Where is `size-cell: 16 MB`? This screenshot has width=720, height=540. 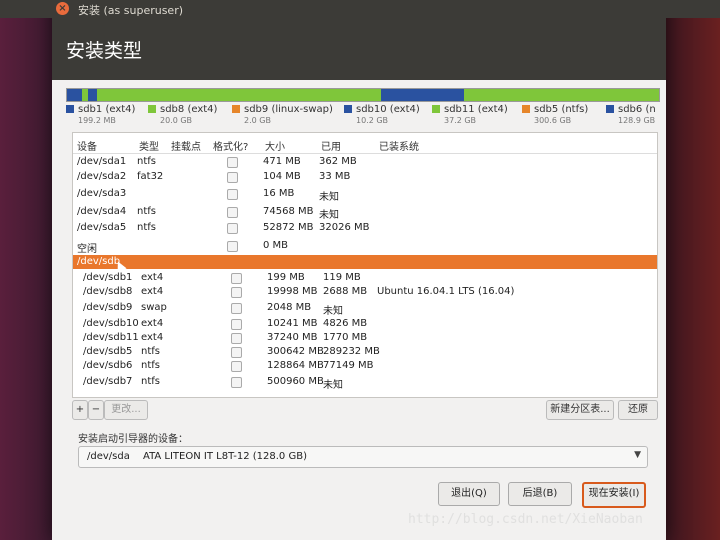 size-cell: 16 MB is located at coordinates (279, 193).